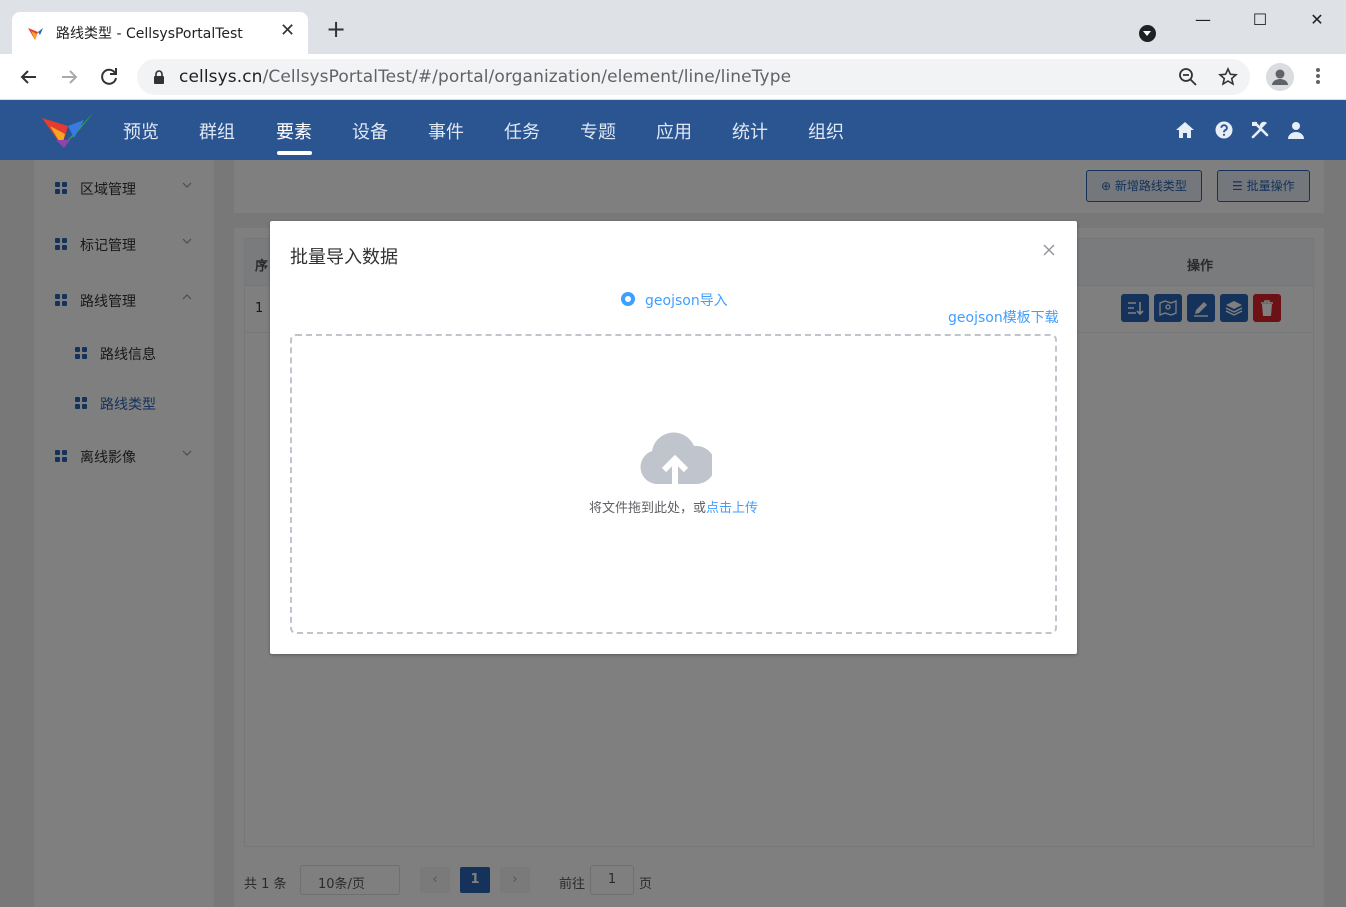 The height and width of the screenshot is (907, 1346). Describe the element at coordinates (159, 77) in the screenshot. I see `lock-icon` at that location.